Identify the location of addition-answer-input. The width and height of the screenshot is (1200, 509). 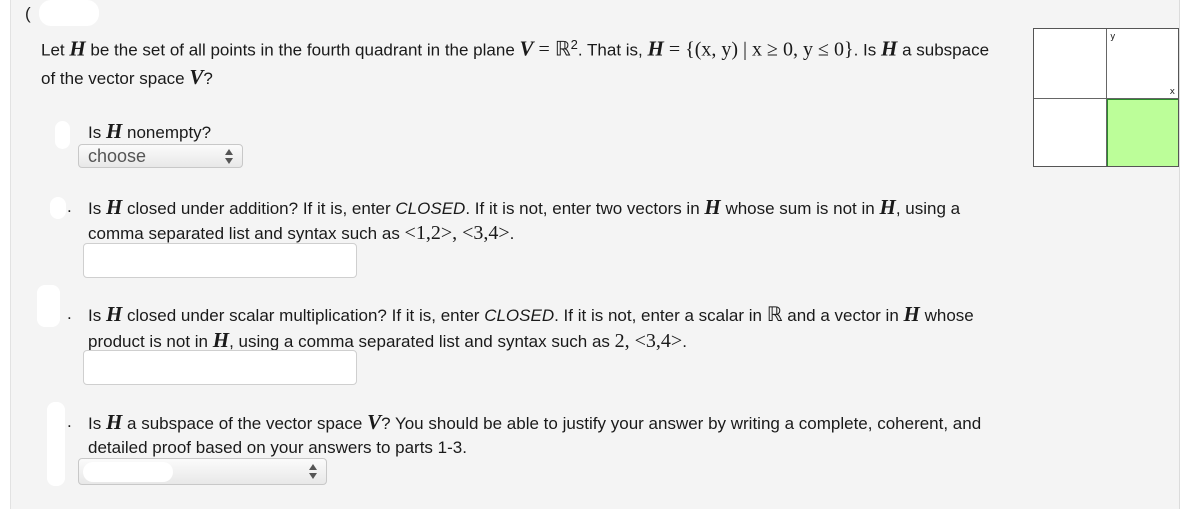
(220, 260).